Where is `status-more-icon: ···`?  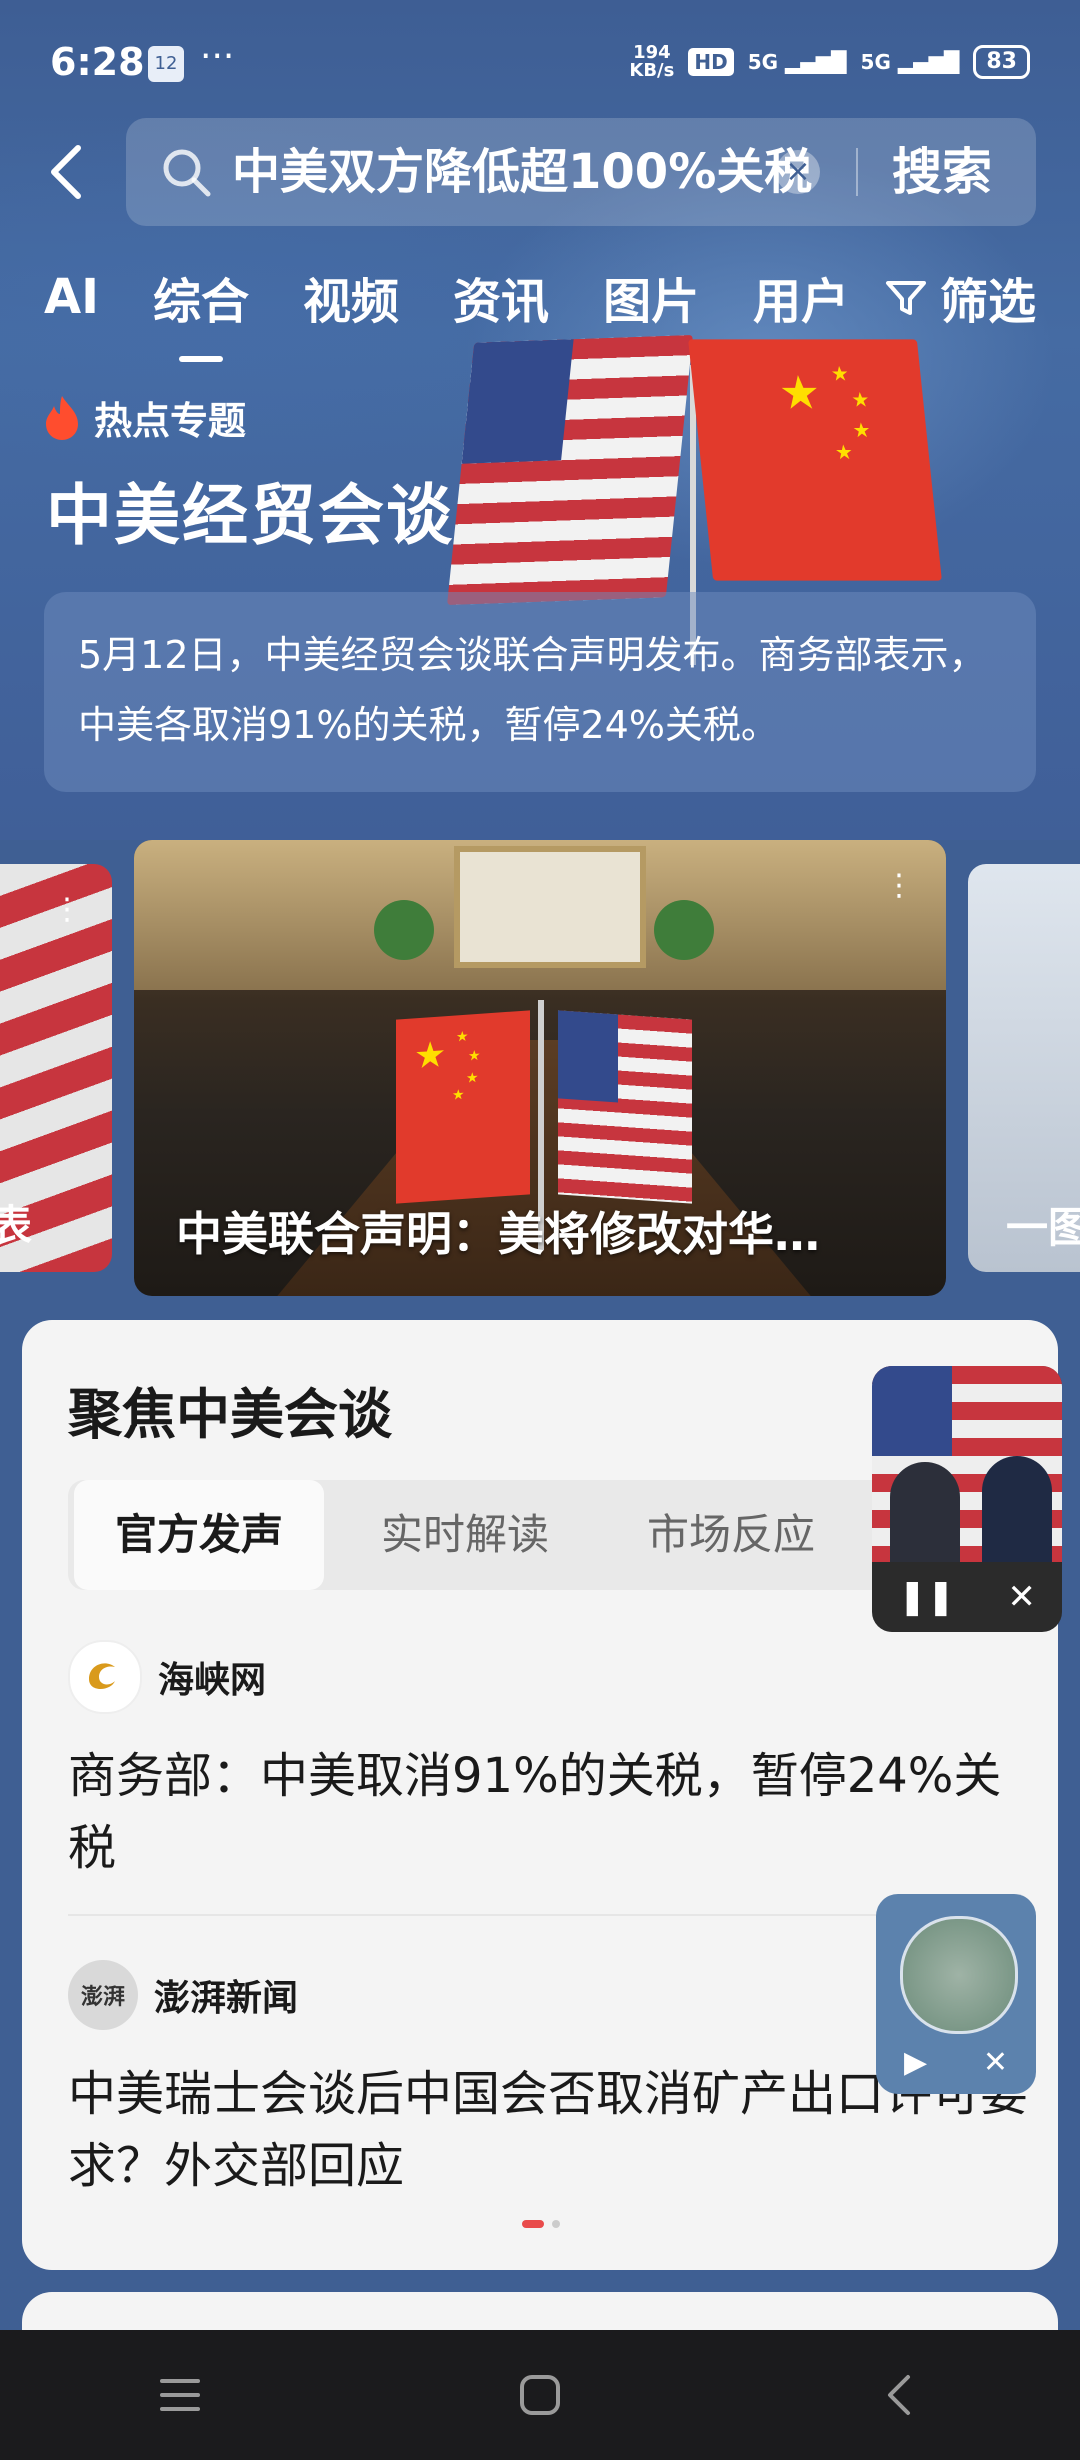
status-more-icon: ··· is located at coordinates (217, 56).